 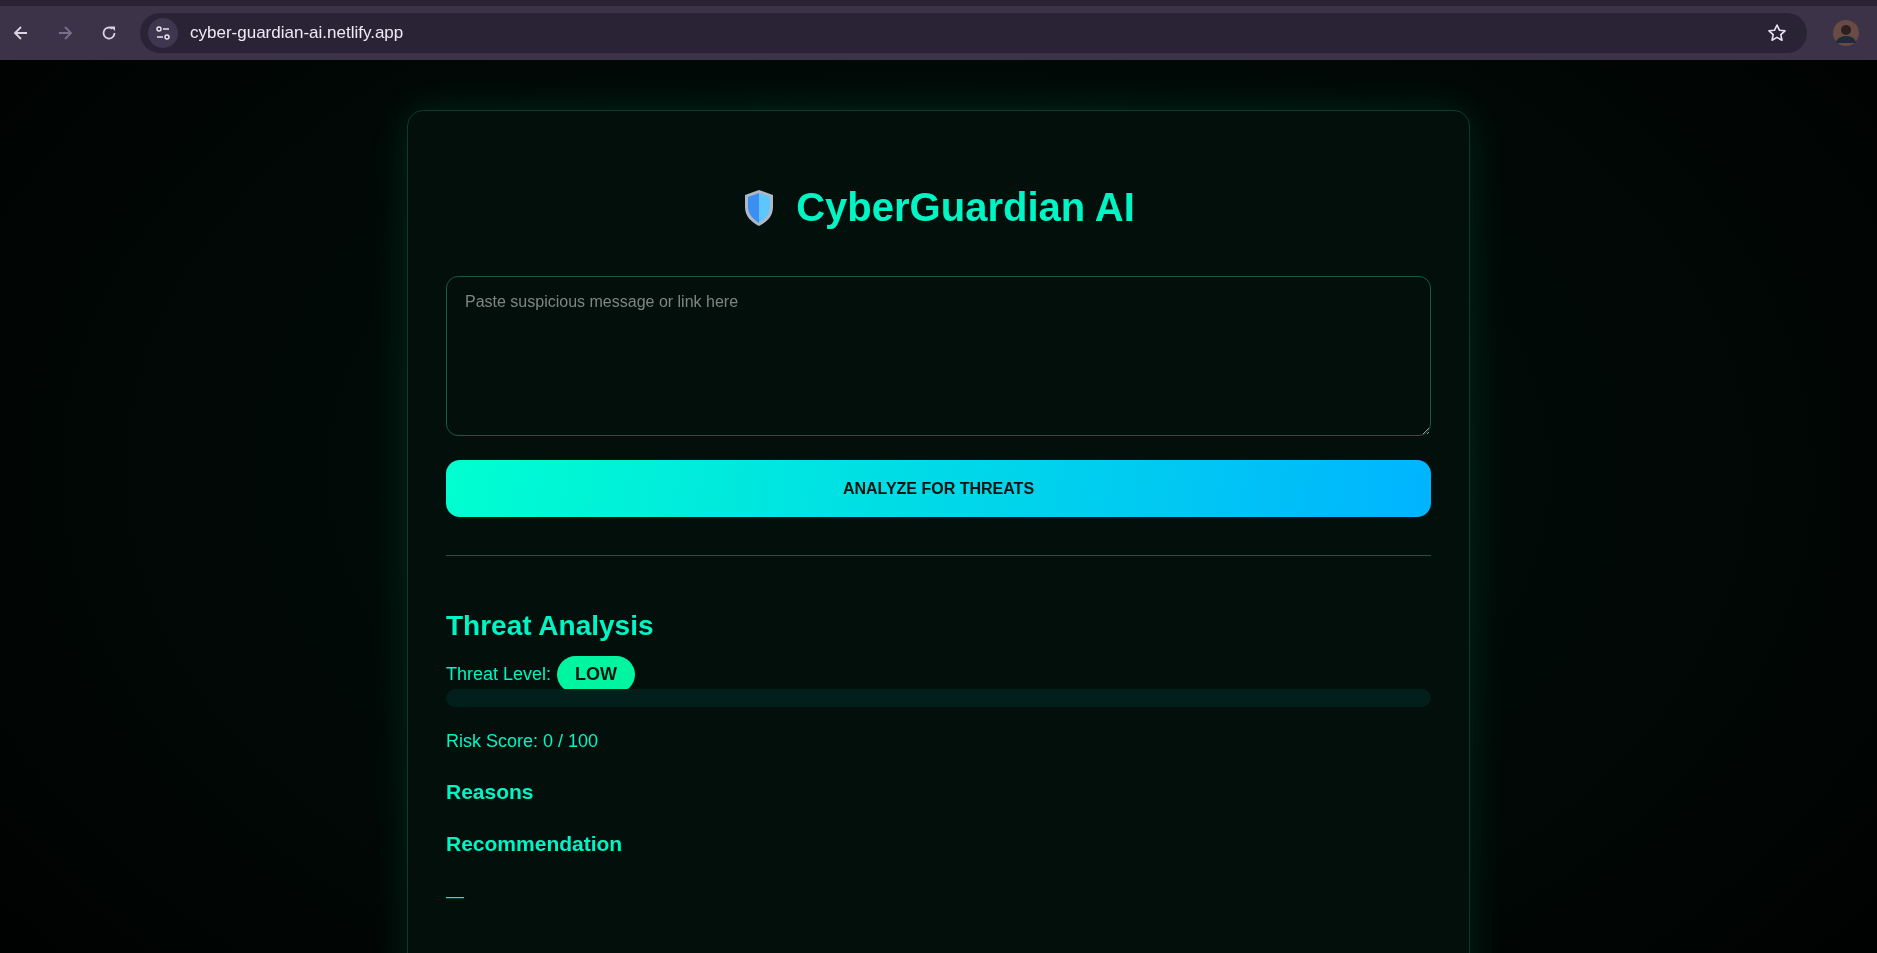 What do you see at coordinates (550, 626) in the screenshot?
I see `analysis-heading: Threat Analysis` at bounding box center [550, 626].